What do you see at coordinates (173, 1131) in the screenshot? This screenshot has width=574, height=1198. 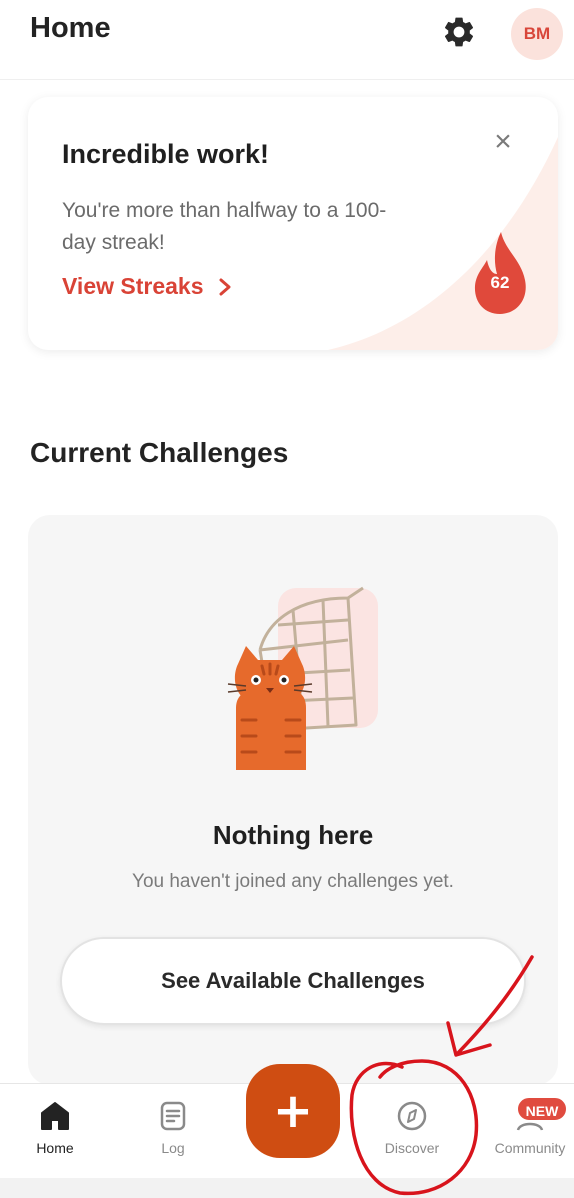 I see `tab-log: Log` at bounding box center [173, 1131].